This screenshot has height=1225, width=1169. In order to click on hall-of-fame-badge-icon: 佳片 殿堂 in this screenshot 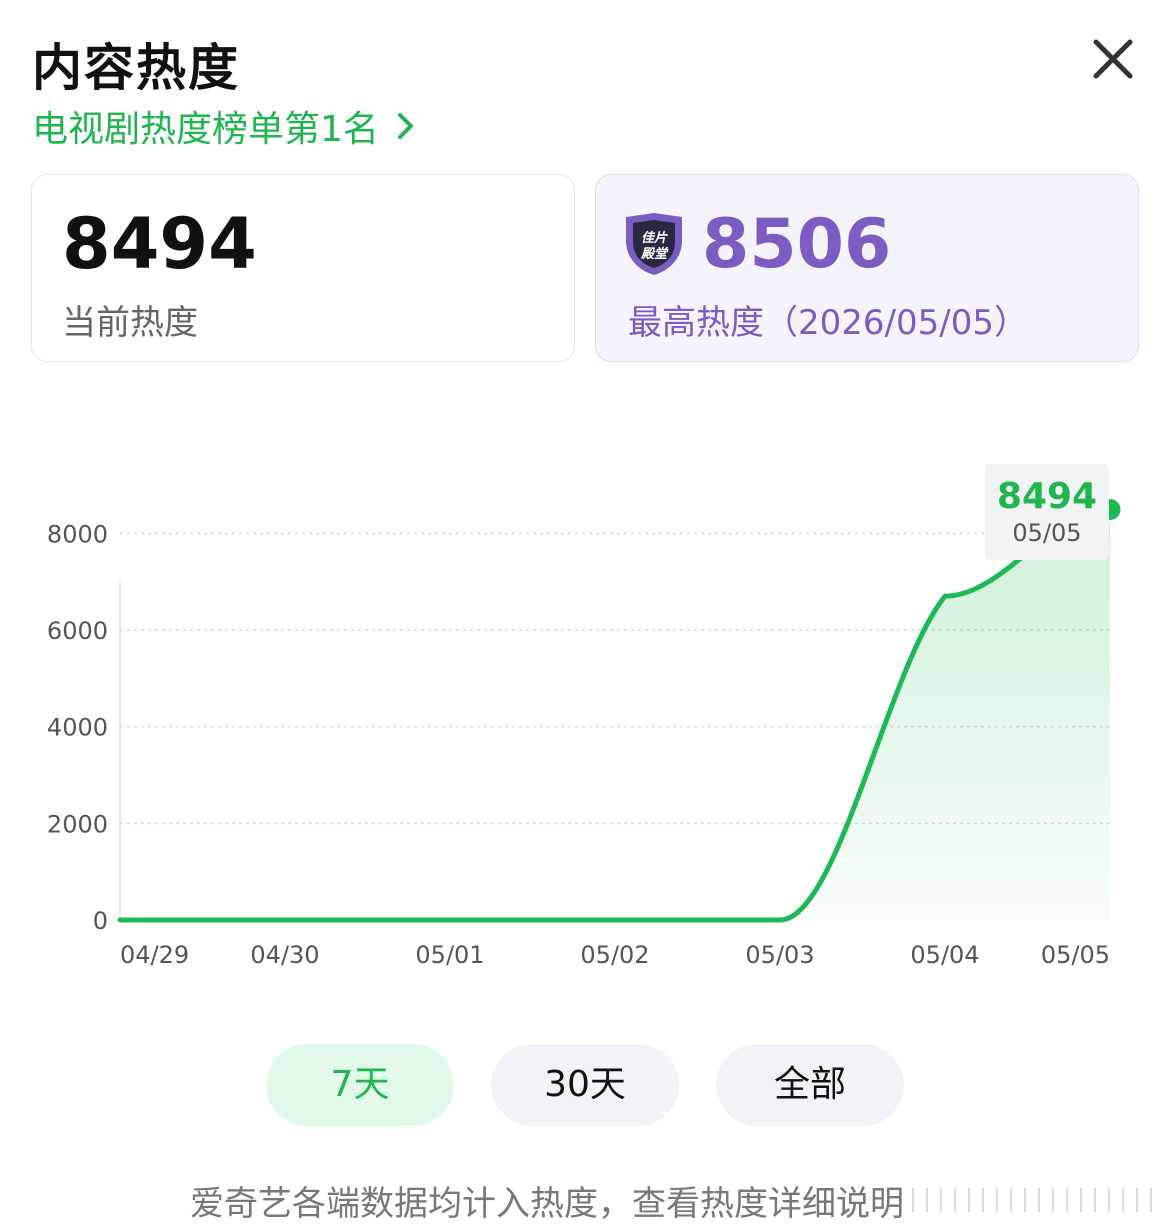, I will do `click(654, 244)`.